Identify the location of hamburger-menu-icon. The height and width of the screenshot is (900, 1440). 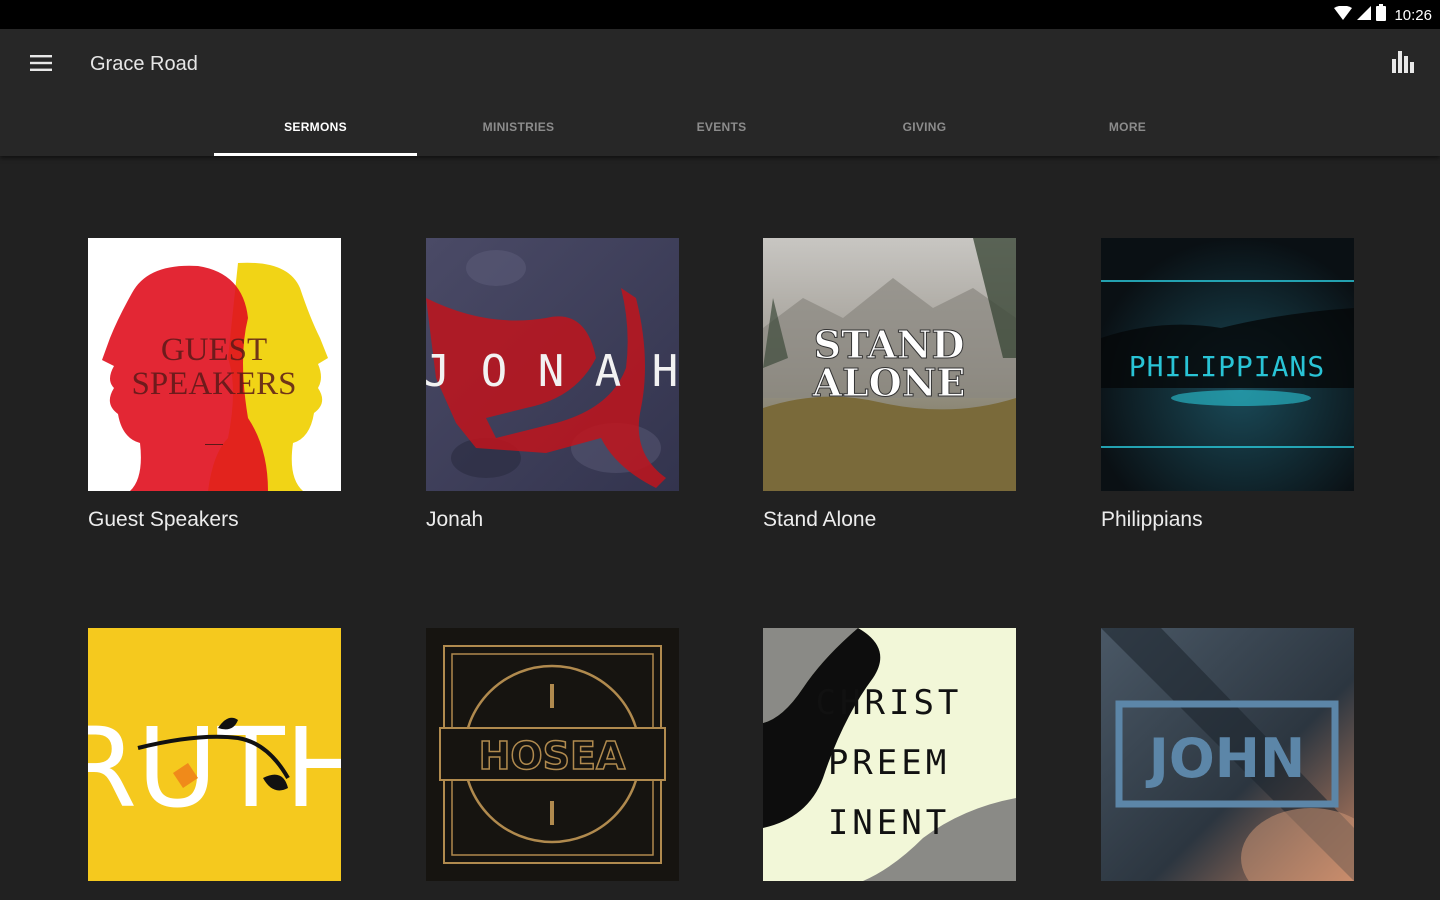
(41, 65).